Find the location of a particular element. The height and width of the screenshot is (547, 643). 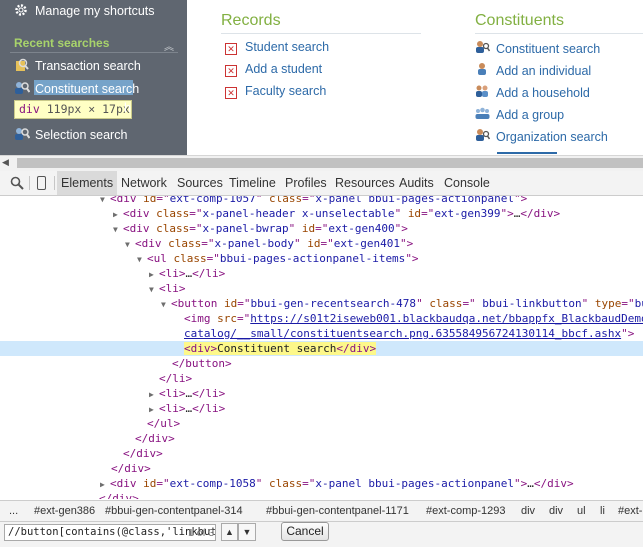

scroll-left-arrow-icon: ◀ is located at coordinates (5, 162).